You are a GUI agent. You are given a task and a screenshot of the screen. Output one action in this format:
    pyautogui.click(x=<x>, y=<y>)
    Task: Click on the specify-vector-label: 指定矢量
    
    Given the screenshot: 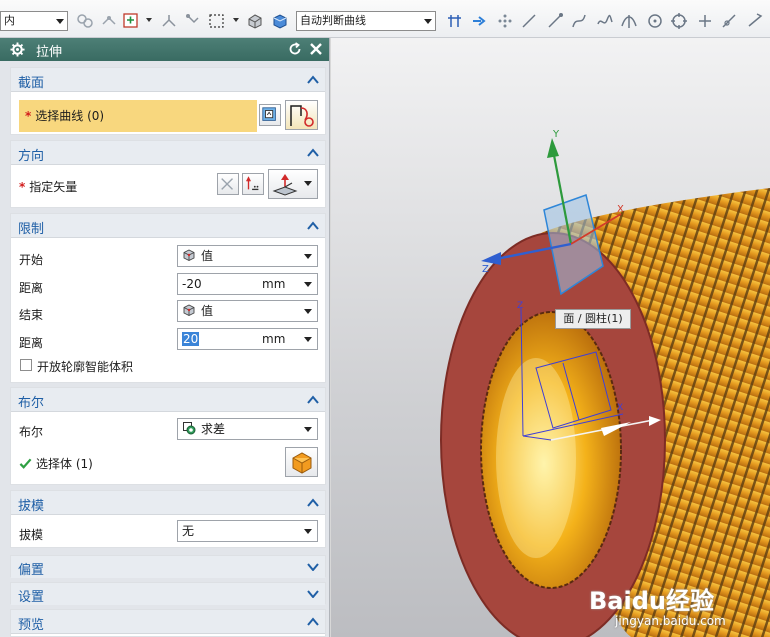 What is the action you would take?
    pyautogui.click(x=53, y=187)
    